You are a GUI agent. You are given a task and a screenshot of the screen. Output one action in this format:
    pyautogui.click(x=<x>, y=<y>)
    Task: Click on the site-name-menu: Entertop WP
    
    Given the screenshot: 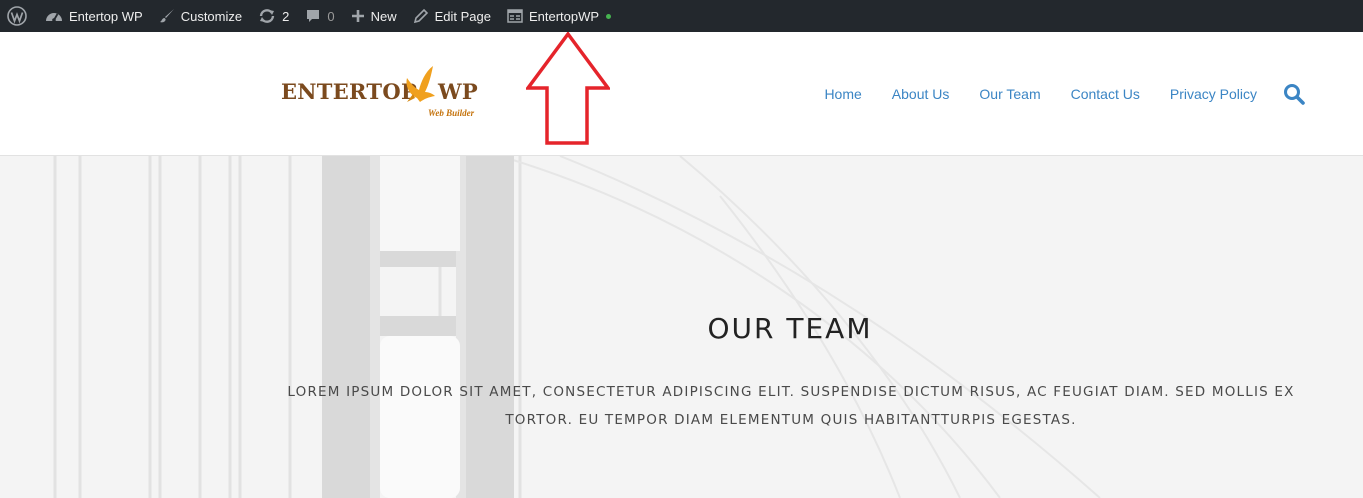 What is the action you would take?
    pyautogui.click(x=94, y=16)
    